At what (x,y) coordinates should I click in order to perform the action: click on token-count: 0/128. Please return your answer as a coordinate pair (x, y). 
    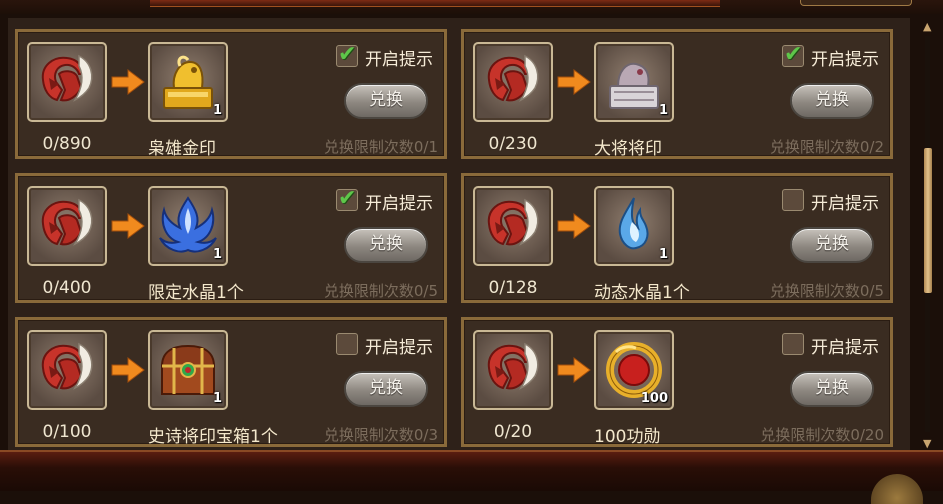
    Looking at the image, I should click on (513, 288).